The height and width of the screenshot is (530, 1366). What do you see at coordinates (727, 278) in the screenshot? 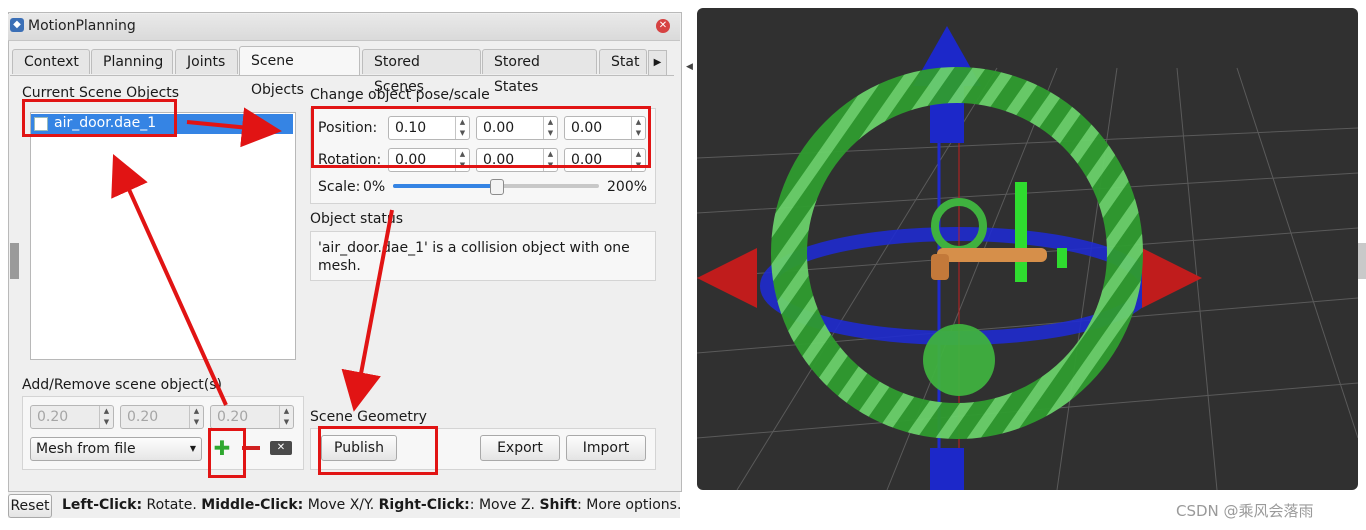
I see `x-neg-arrow` at bounding box center [727, 278].